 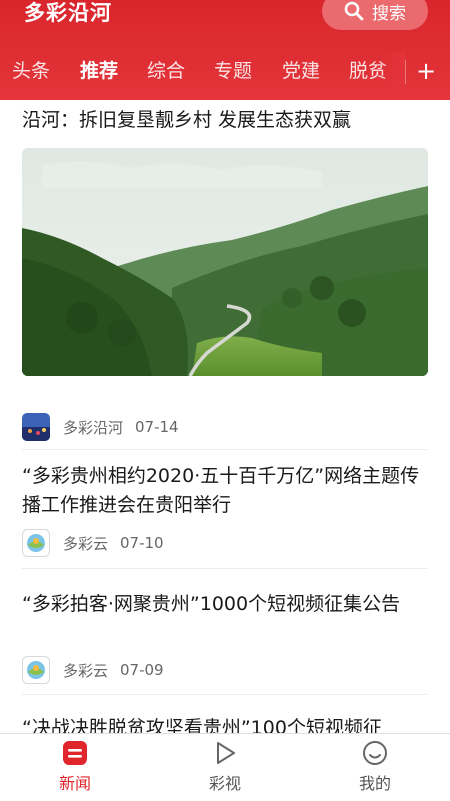 I want to click on tab-tuijian: 推荐, so click(x=99, y=72).